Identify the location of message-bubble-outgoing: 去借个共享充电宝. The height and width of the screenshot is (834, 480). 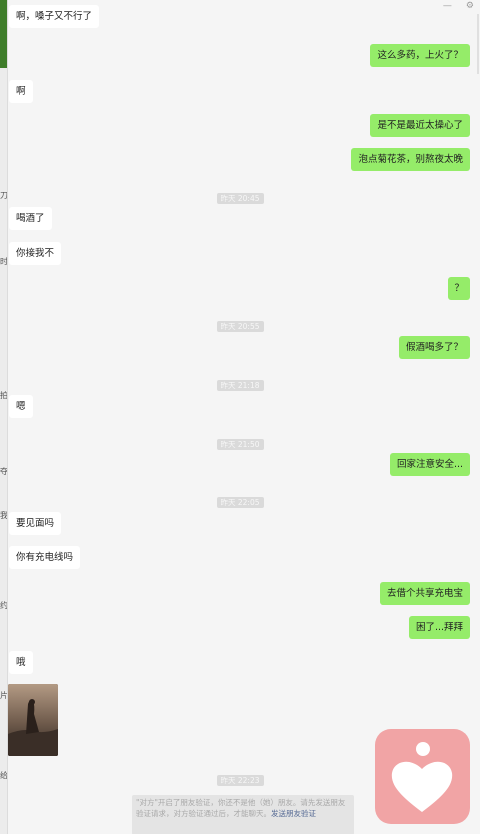
(424, 593).